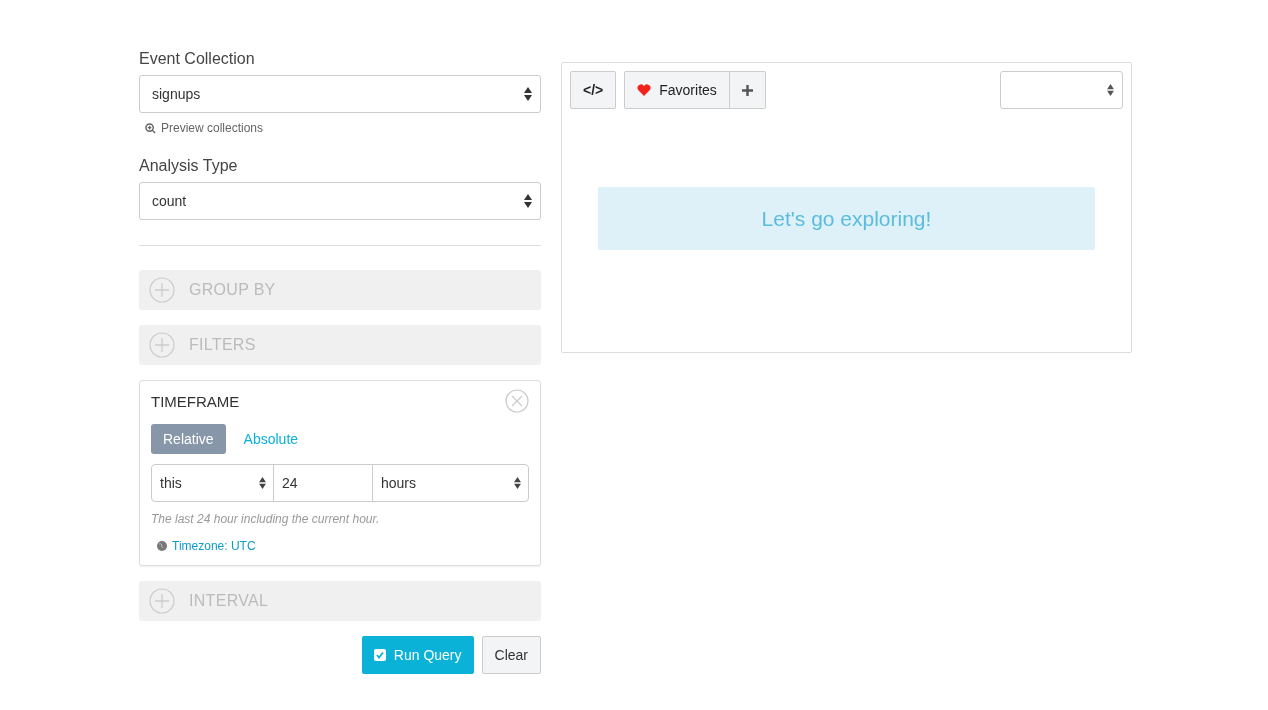 Image resolution: width=1268 pixels, height=710 pixels. What do you see at coordinates (340, 94) in the screenshot?
I see `collection-select: signups` at bounding box center [340, 94].